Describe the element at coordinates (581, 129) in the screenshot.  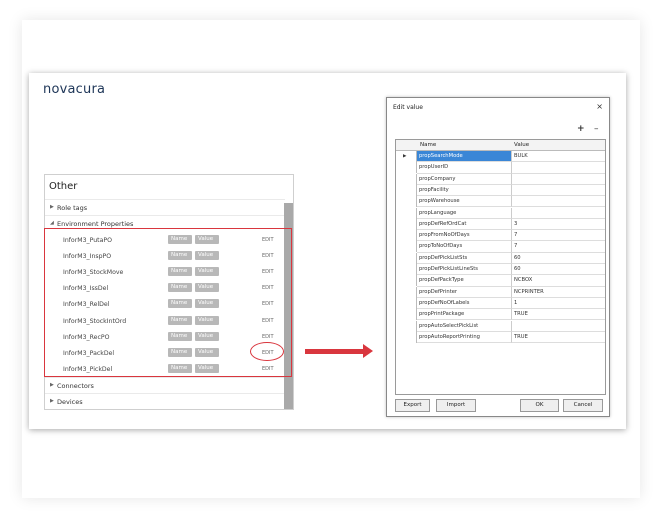
I see `add-row-icon: +` at that location.